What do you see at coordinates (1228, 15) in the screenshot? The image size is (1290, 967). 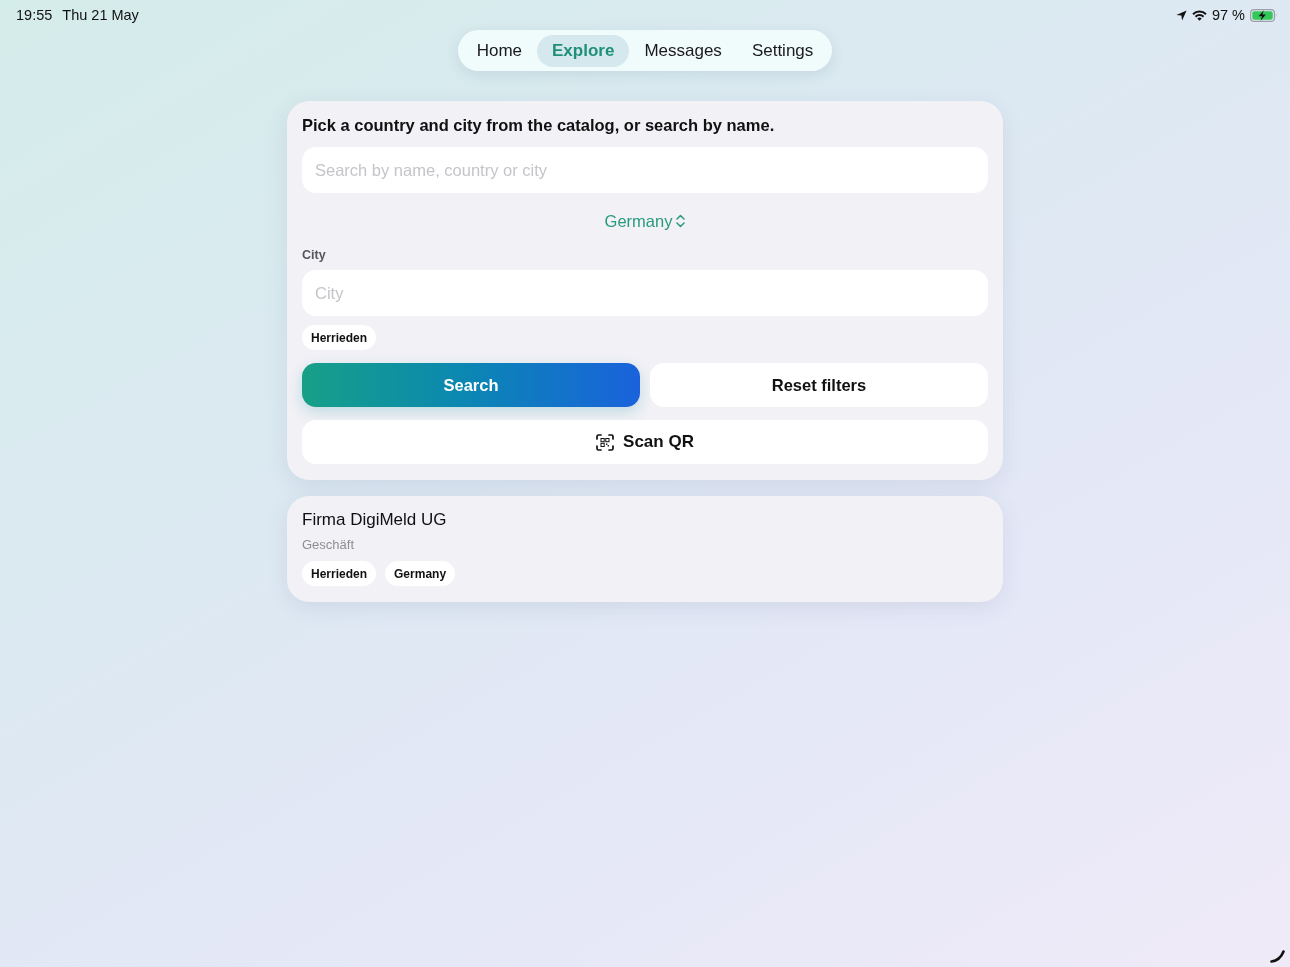 I see `battery-percent: 97 %` at bounding box center [1228, 15].